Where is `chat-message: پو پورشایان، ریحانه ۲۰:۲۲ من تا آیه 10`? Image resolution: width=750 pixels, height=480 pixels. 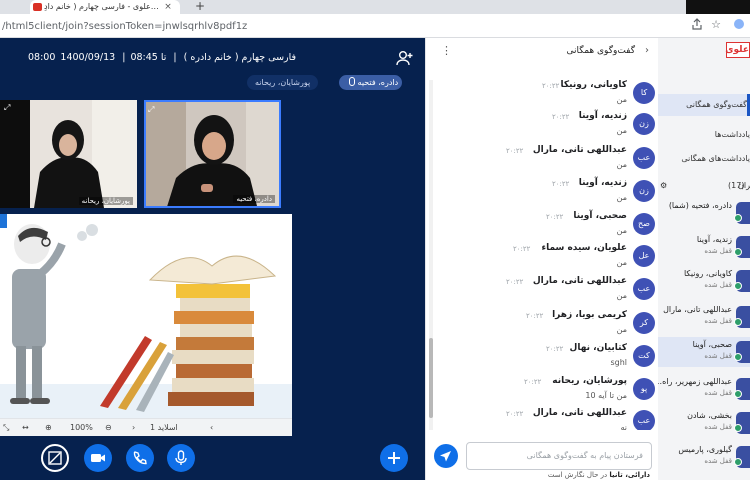 chat-message: پو پورشایان، ریحانه ۲۰:۲۲ من تا آیه 10 is located at coordinates (542, 393).